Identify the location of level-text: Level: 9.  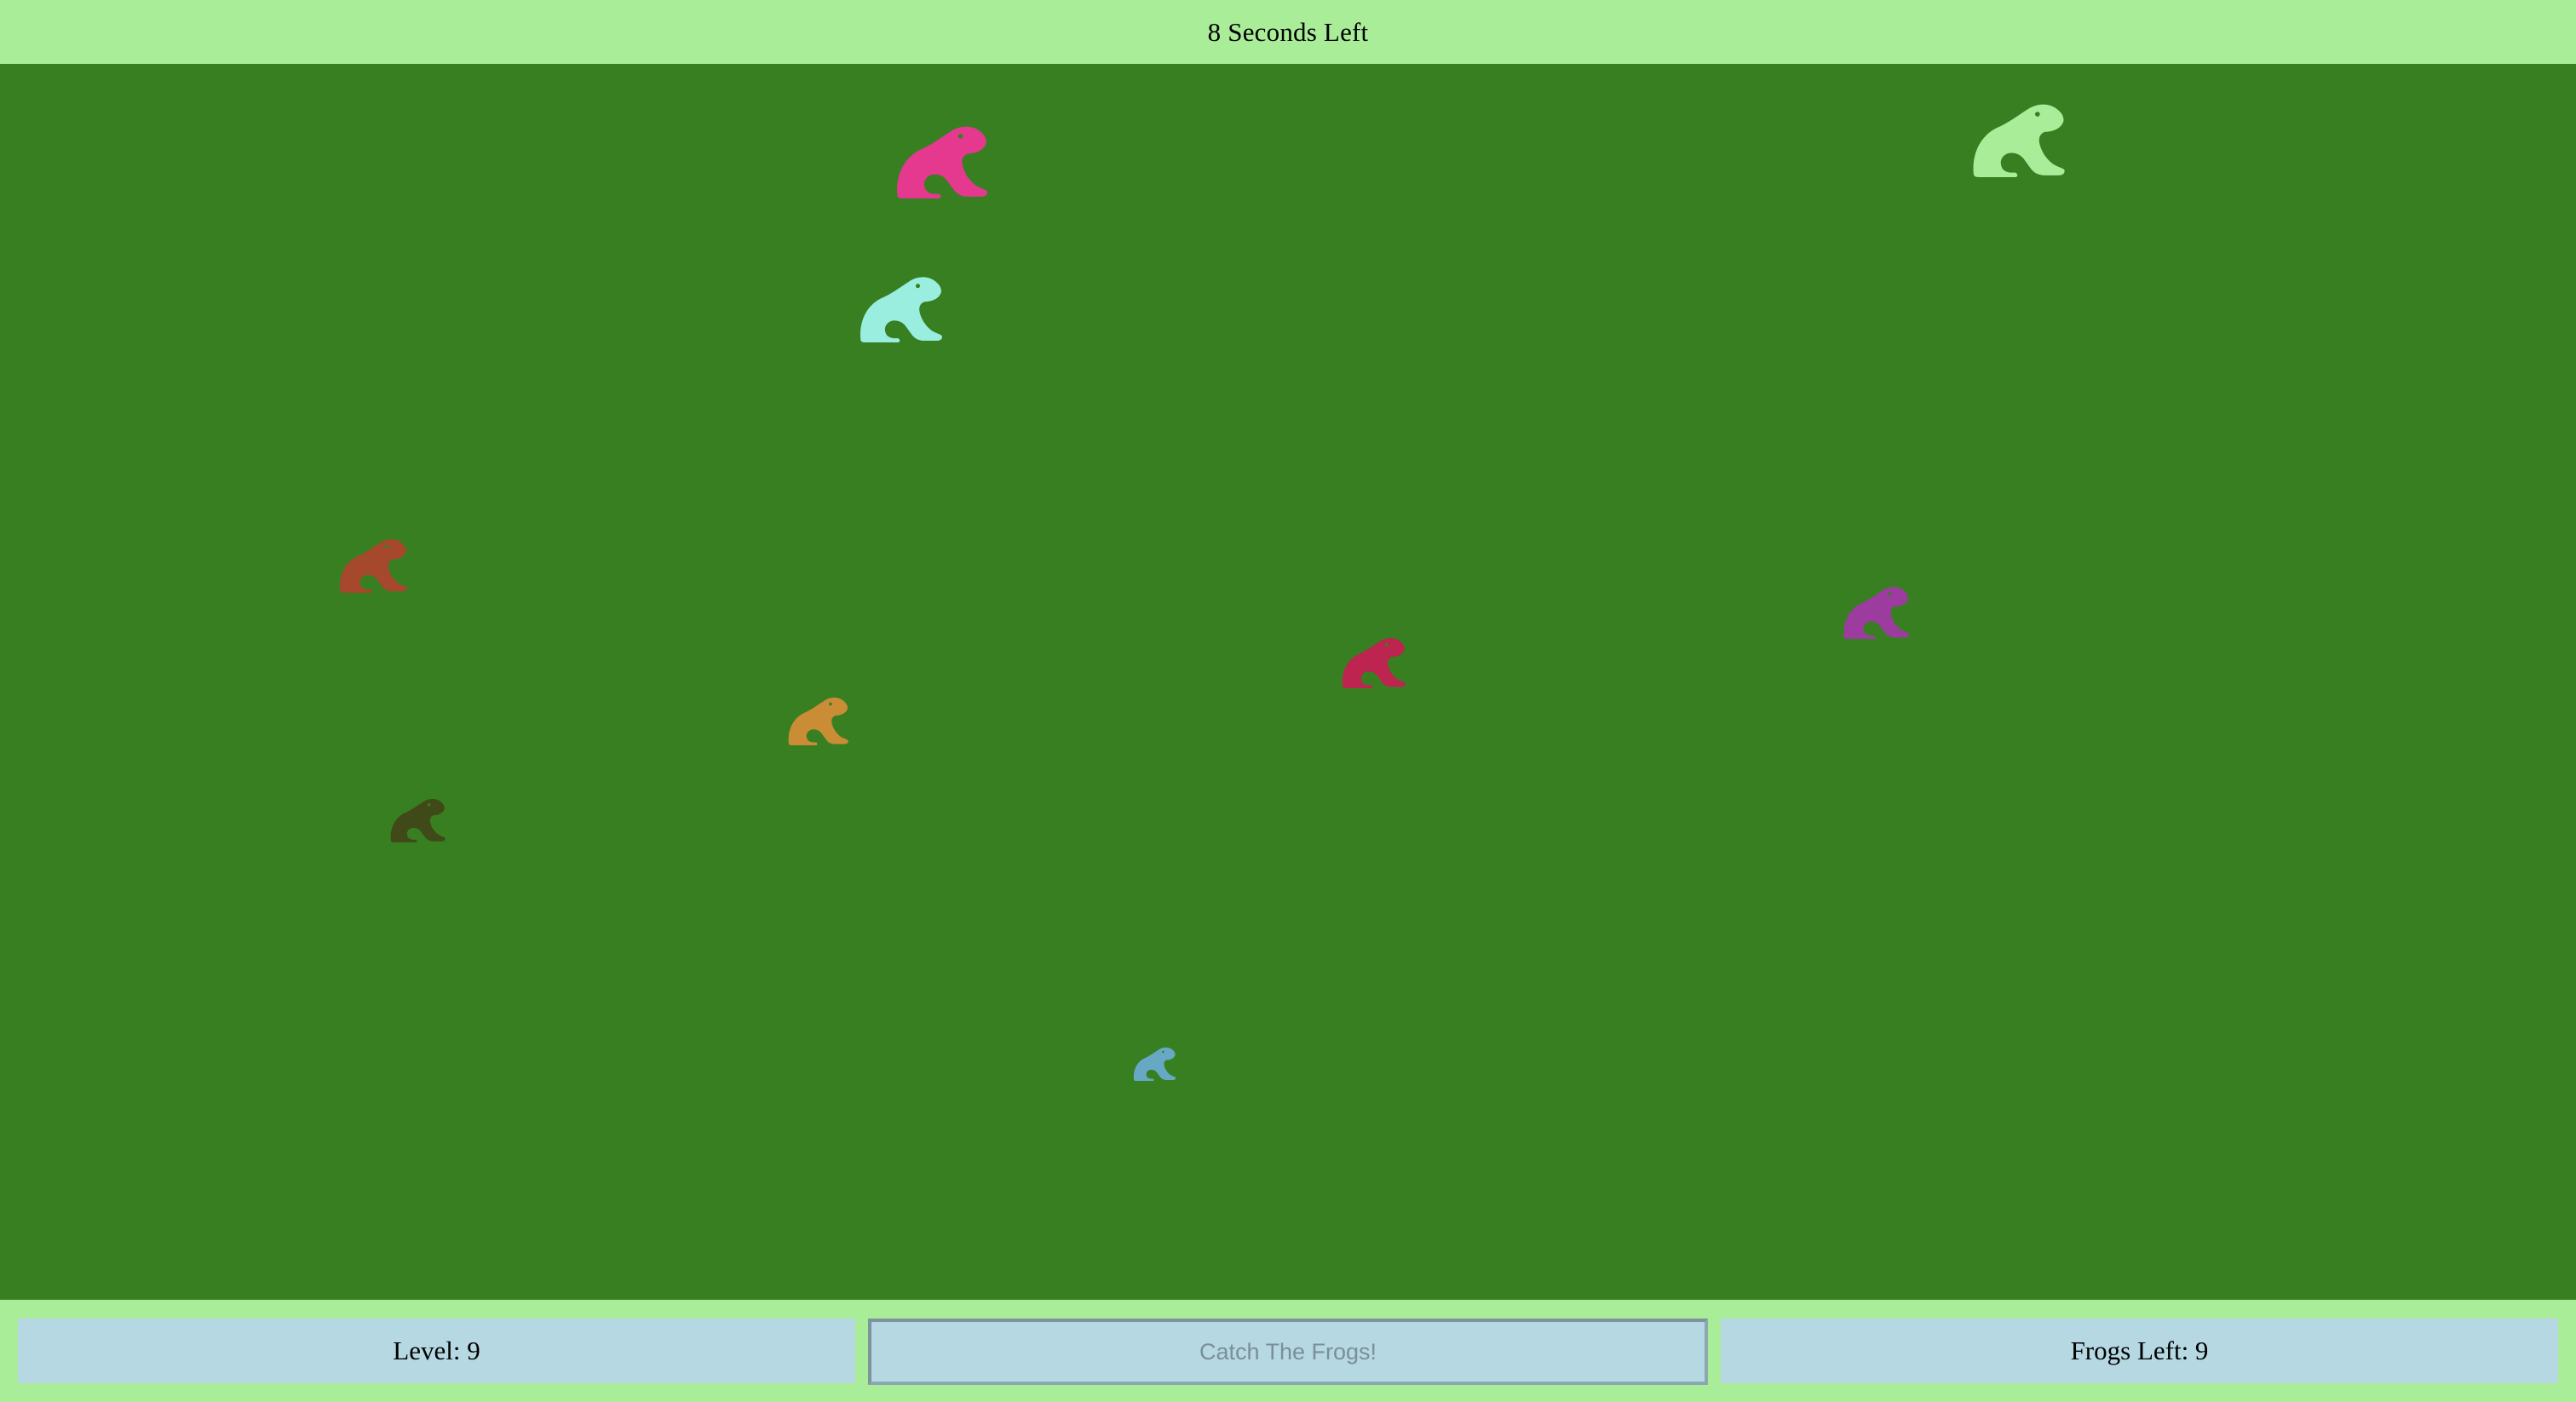
(436, 1350).